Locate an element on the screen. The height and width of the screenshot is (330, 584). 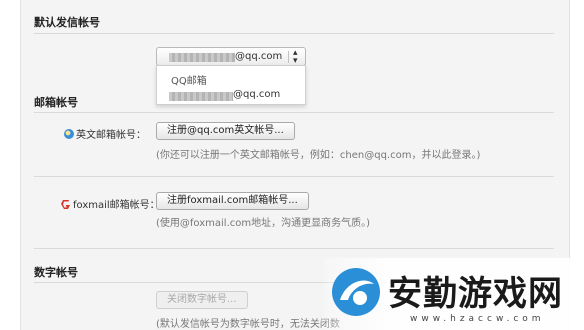
foxmail-icon is located at coordinates (65, 204).